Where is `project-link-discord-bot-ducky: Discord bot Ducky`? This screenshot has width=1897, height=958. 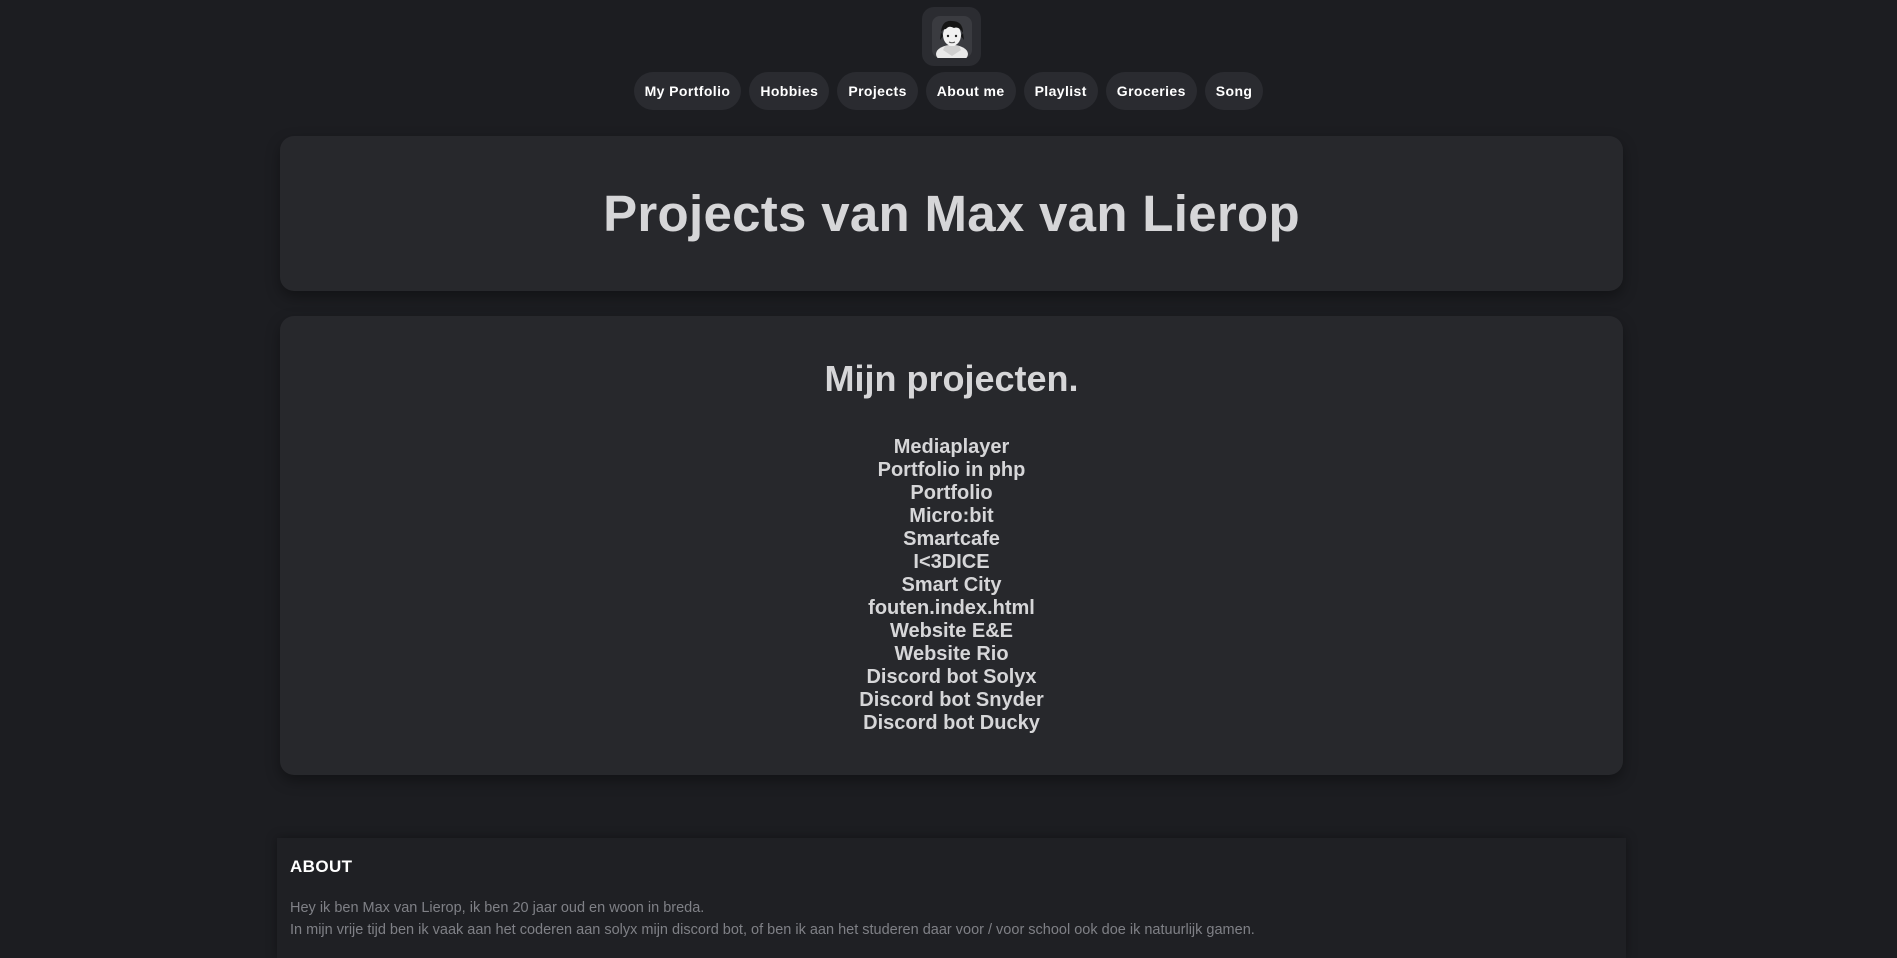 project-link-discord-bot-ducky: Discord bot Ducky is located at coordinates (951, 723).